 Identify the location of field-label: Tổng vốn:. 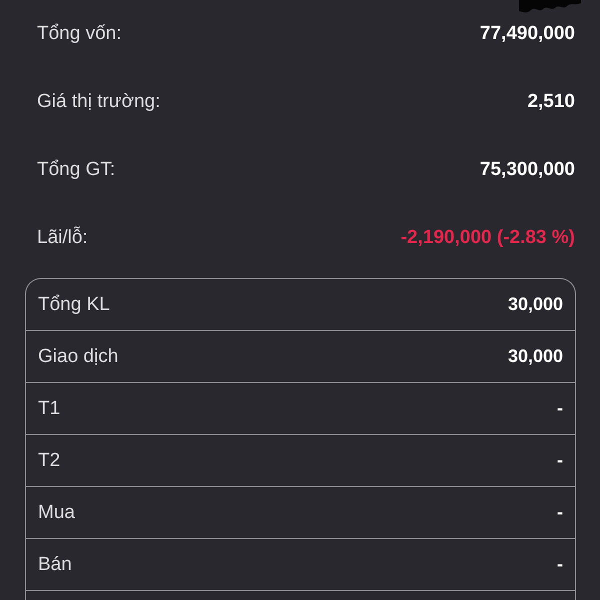
(79, 34).